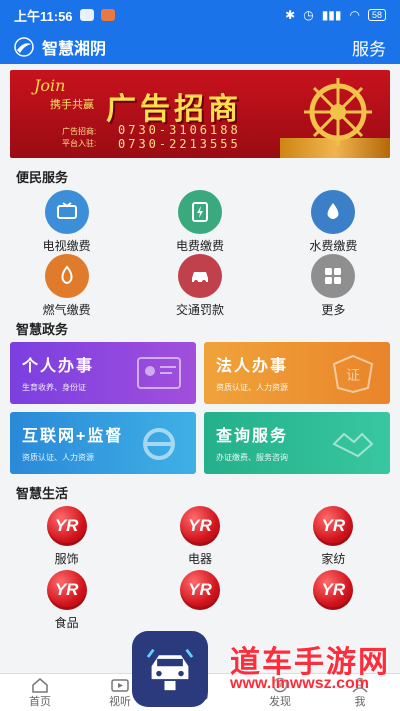 Image resolution: width=400 pixels, height=711 pixels. Describe the element at coordinates (42, 177) in the screenshot. I see `section-title-convenience: 便民服务` at that location.